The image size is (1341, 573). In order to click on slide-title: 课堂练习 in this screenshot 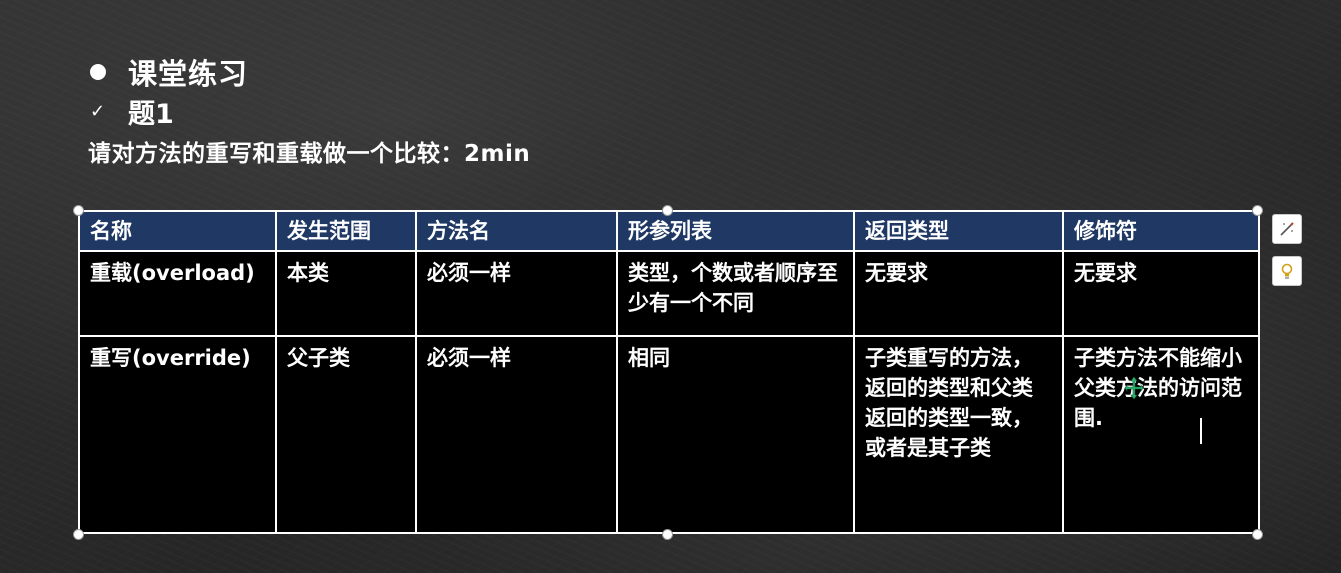, I will do `click(188, 74)`.